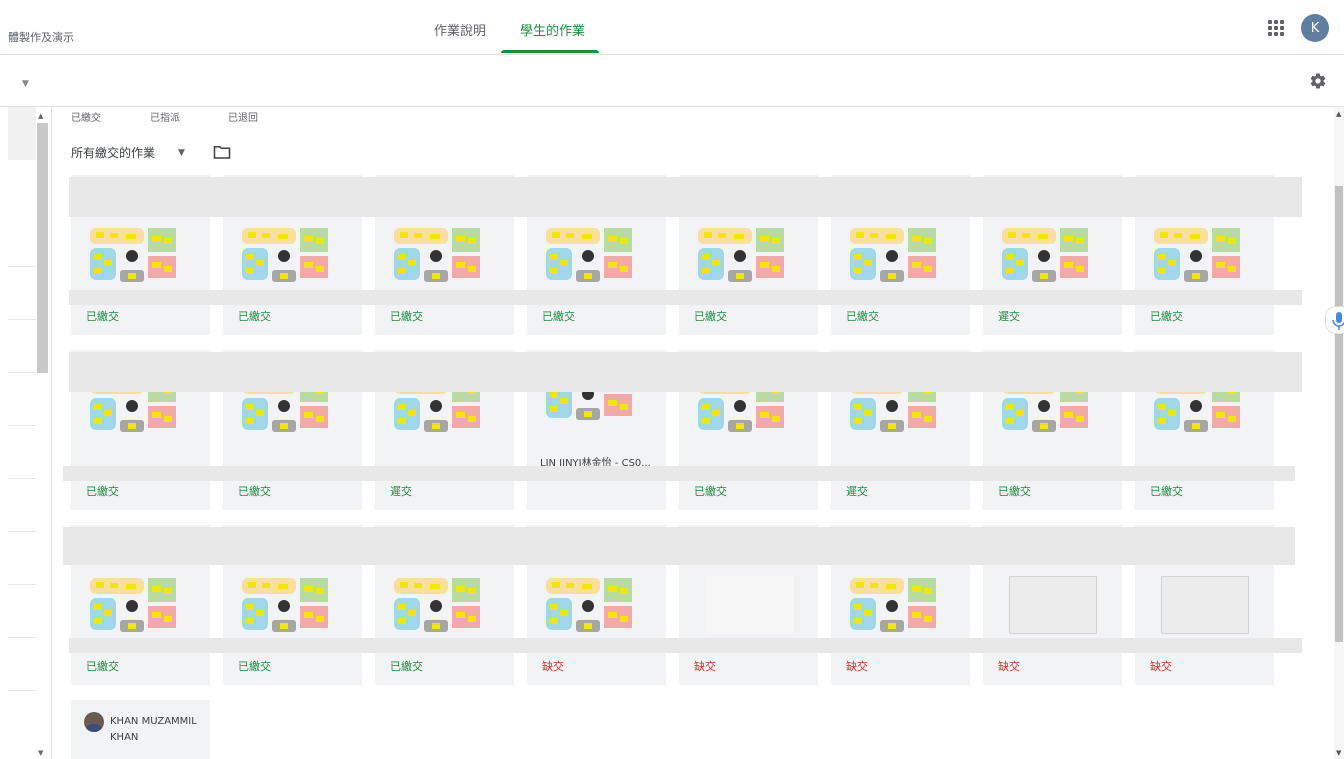 The width and height of the screenshot is (1344, 759). I want to click on course-title: 體製作及演示, so click(41, 37).